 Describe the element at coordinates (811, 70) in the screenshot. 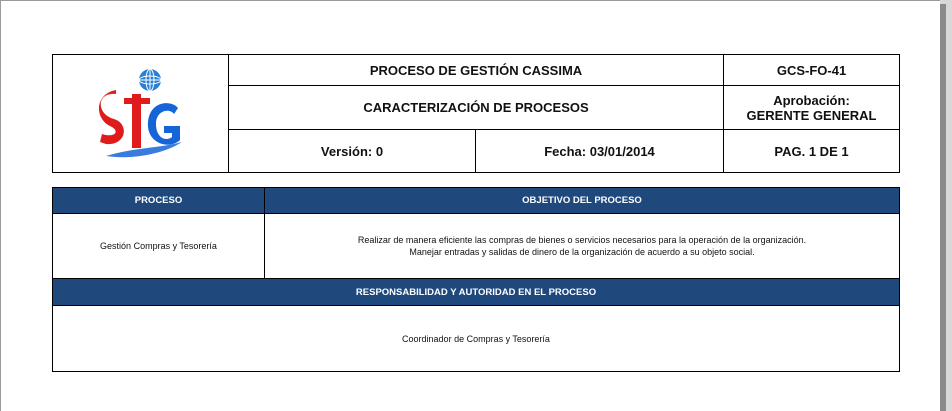

I see `document-code: GCS-FO-41` at that location.